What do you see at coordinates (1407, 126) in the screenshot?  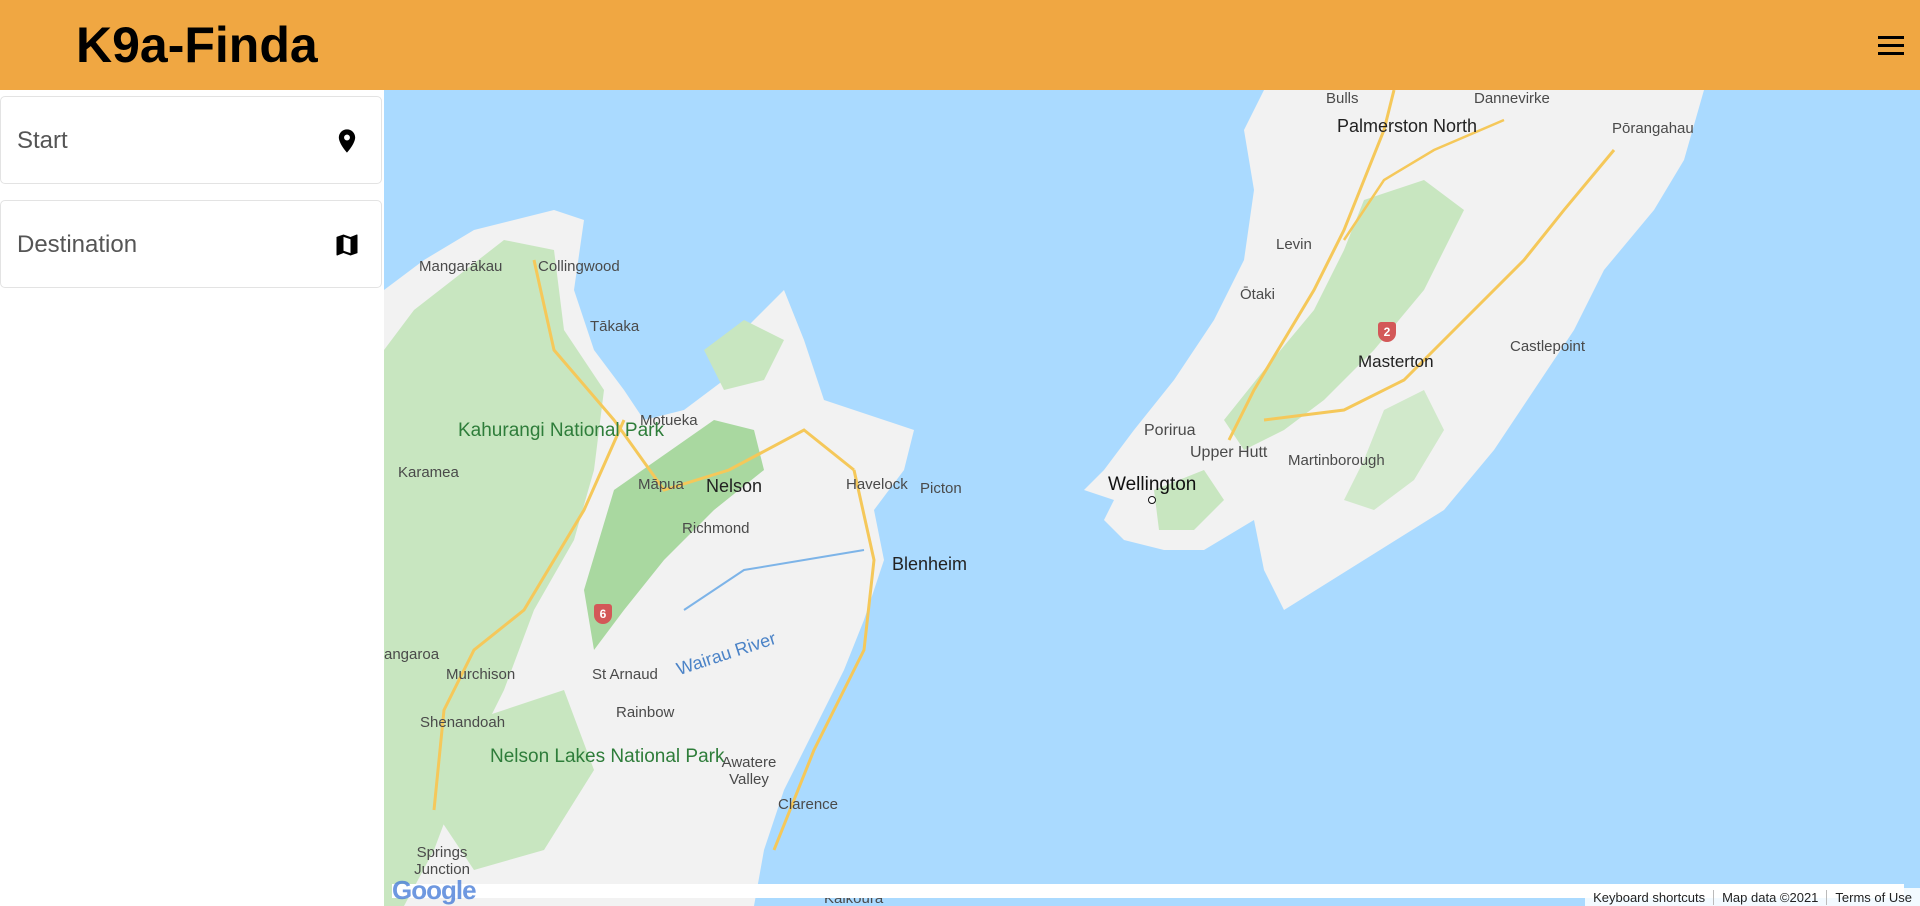 I see `map-label-palmerston-north: Palmerston North` at bounding box center [1407, 126].